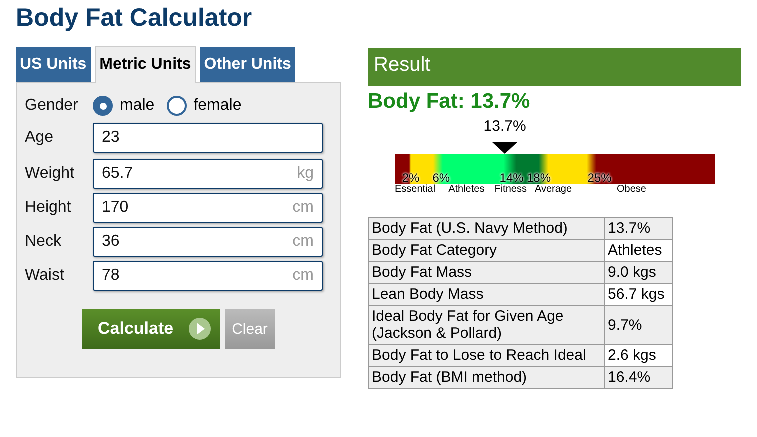  Describe the element at coordinates (638, 251) in the screenshot. I see `table-cell: Athletes` at that location.